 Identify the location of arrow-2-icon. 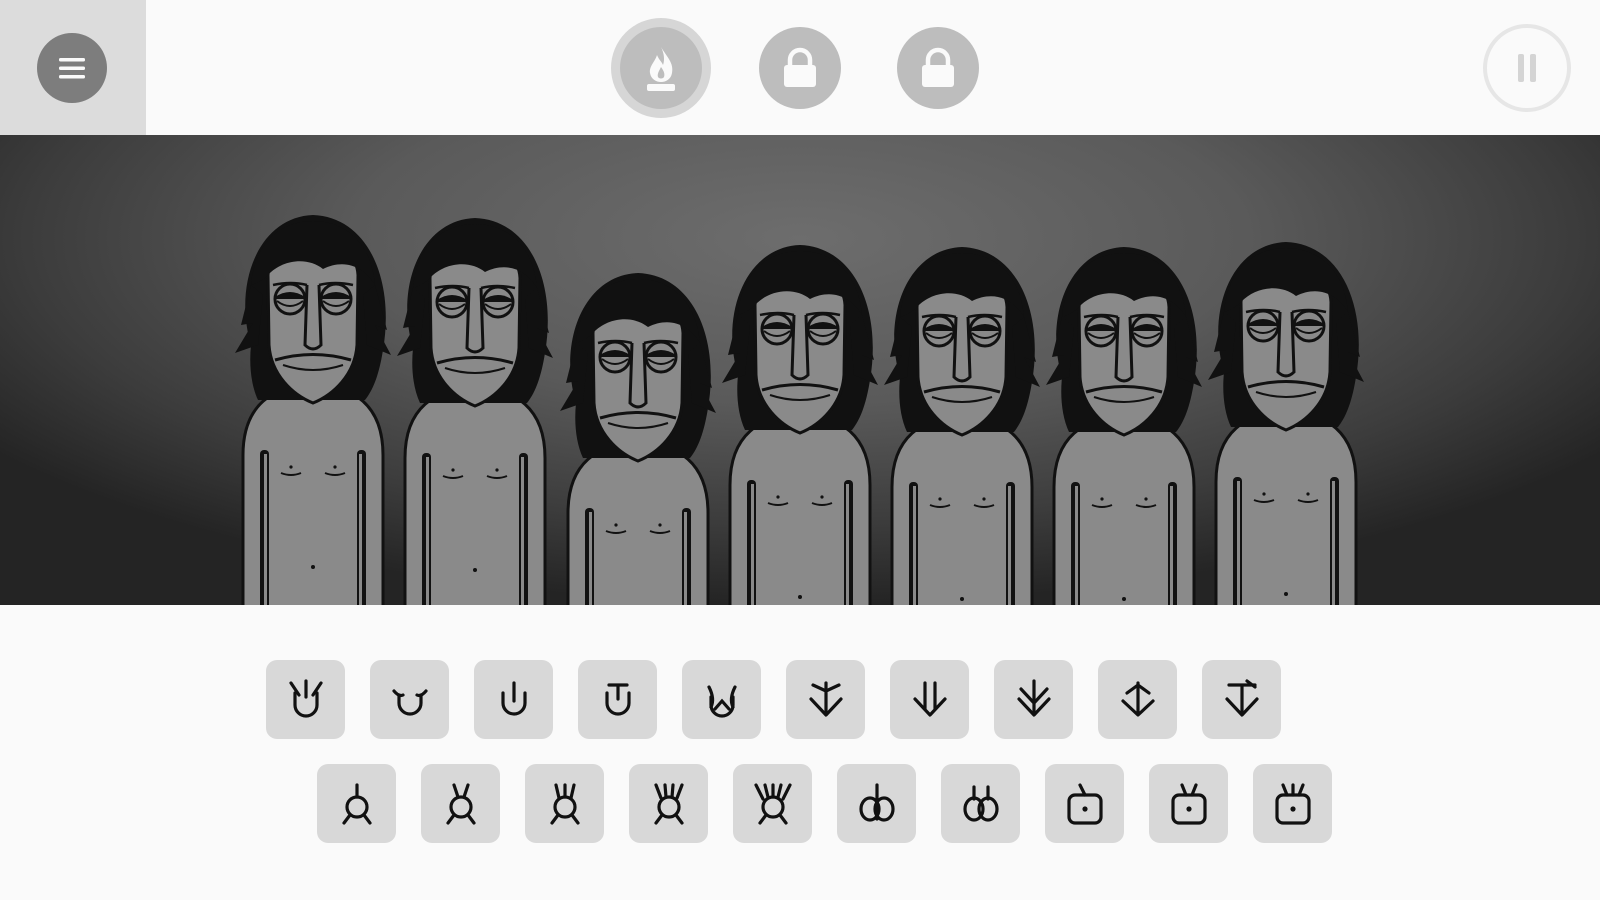
(929, 698).